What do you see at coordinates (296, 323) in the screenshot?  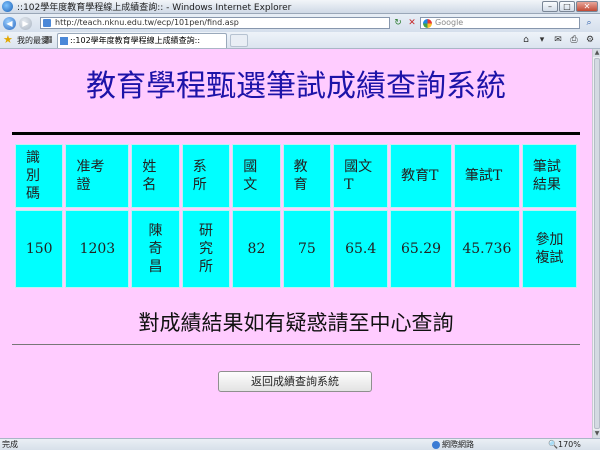 I see `notice-text: 對成績結果如有疑惑請至中心查詢` at bounding box center [296, 323].